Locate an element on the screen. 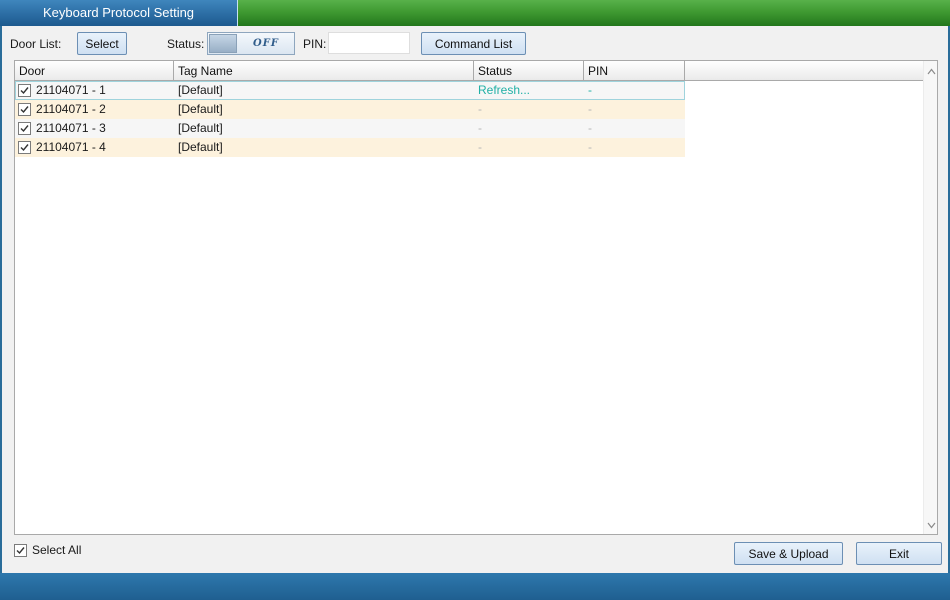 This screenshot has height=600, width=950. toggle-knob is located at coordinates (223, 43).